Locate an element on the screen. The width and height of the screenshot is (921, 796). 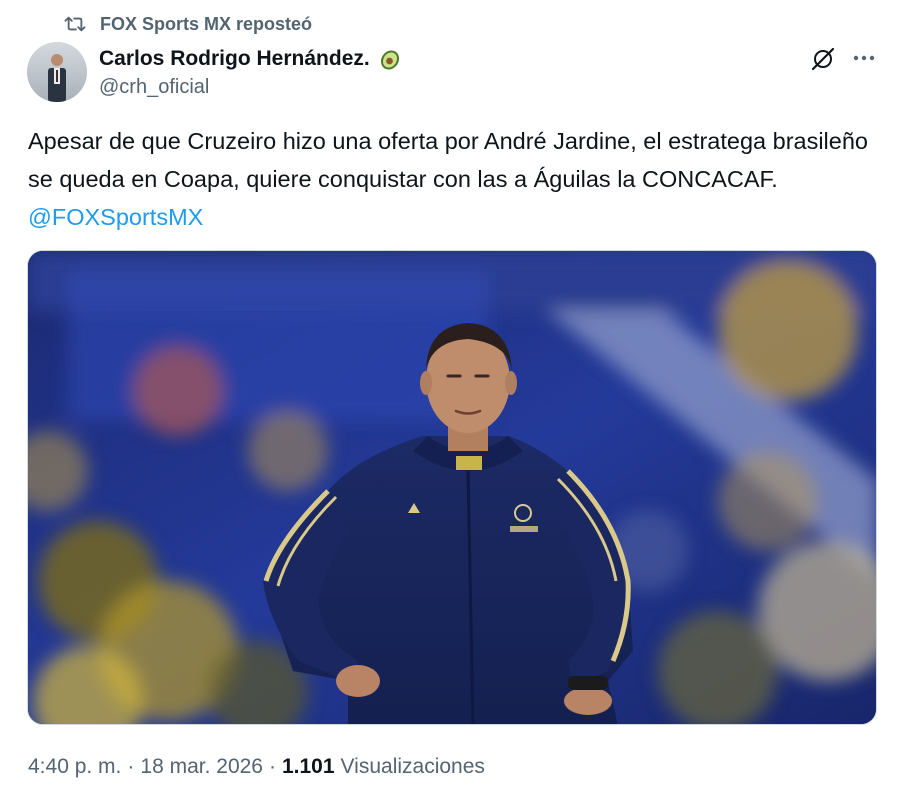
tweet-date: 18 mar. 2026 is located at coordinates (201, 767).